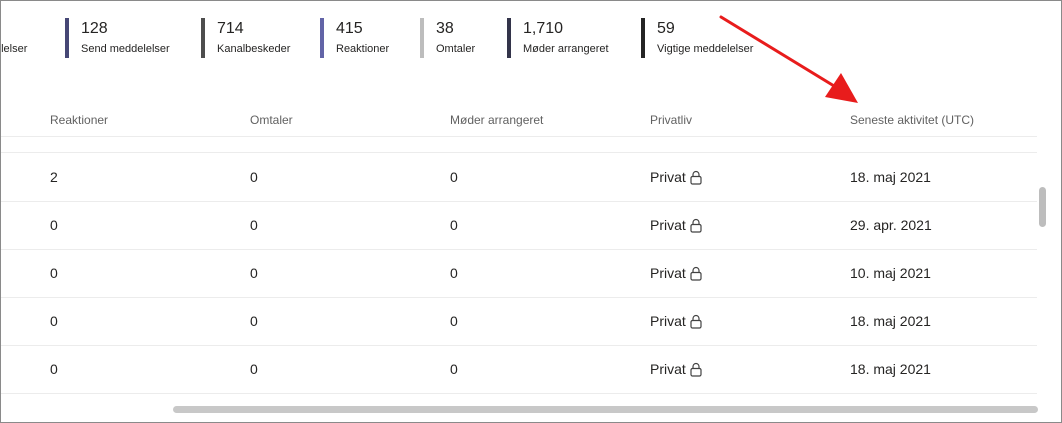  What do you see at coordinates (519, 145) in the screenshot?
I see `table-row-partial` at bounding box center [519, 145].